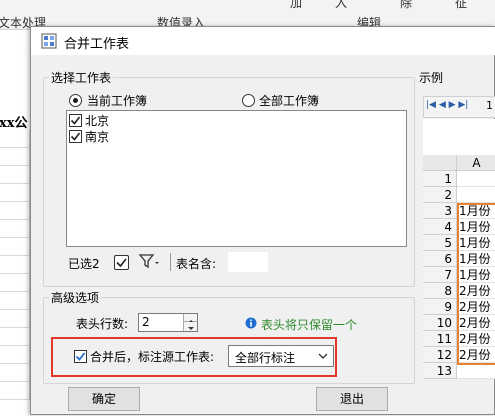 The image size is (495, 416). Describe the element at coordinates (14, 123) in the screenshot. I see `background-cell-text: xx公` at that location.